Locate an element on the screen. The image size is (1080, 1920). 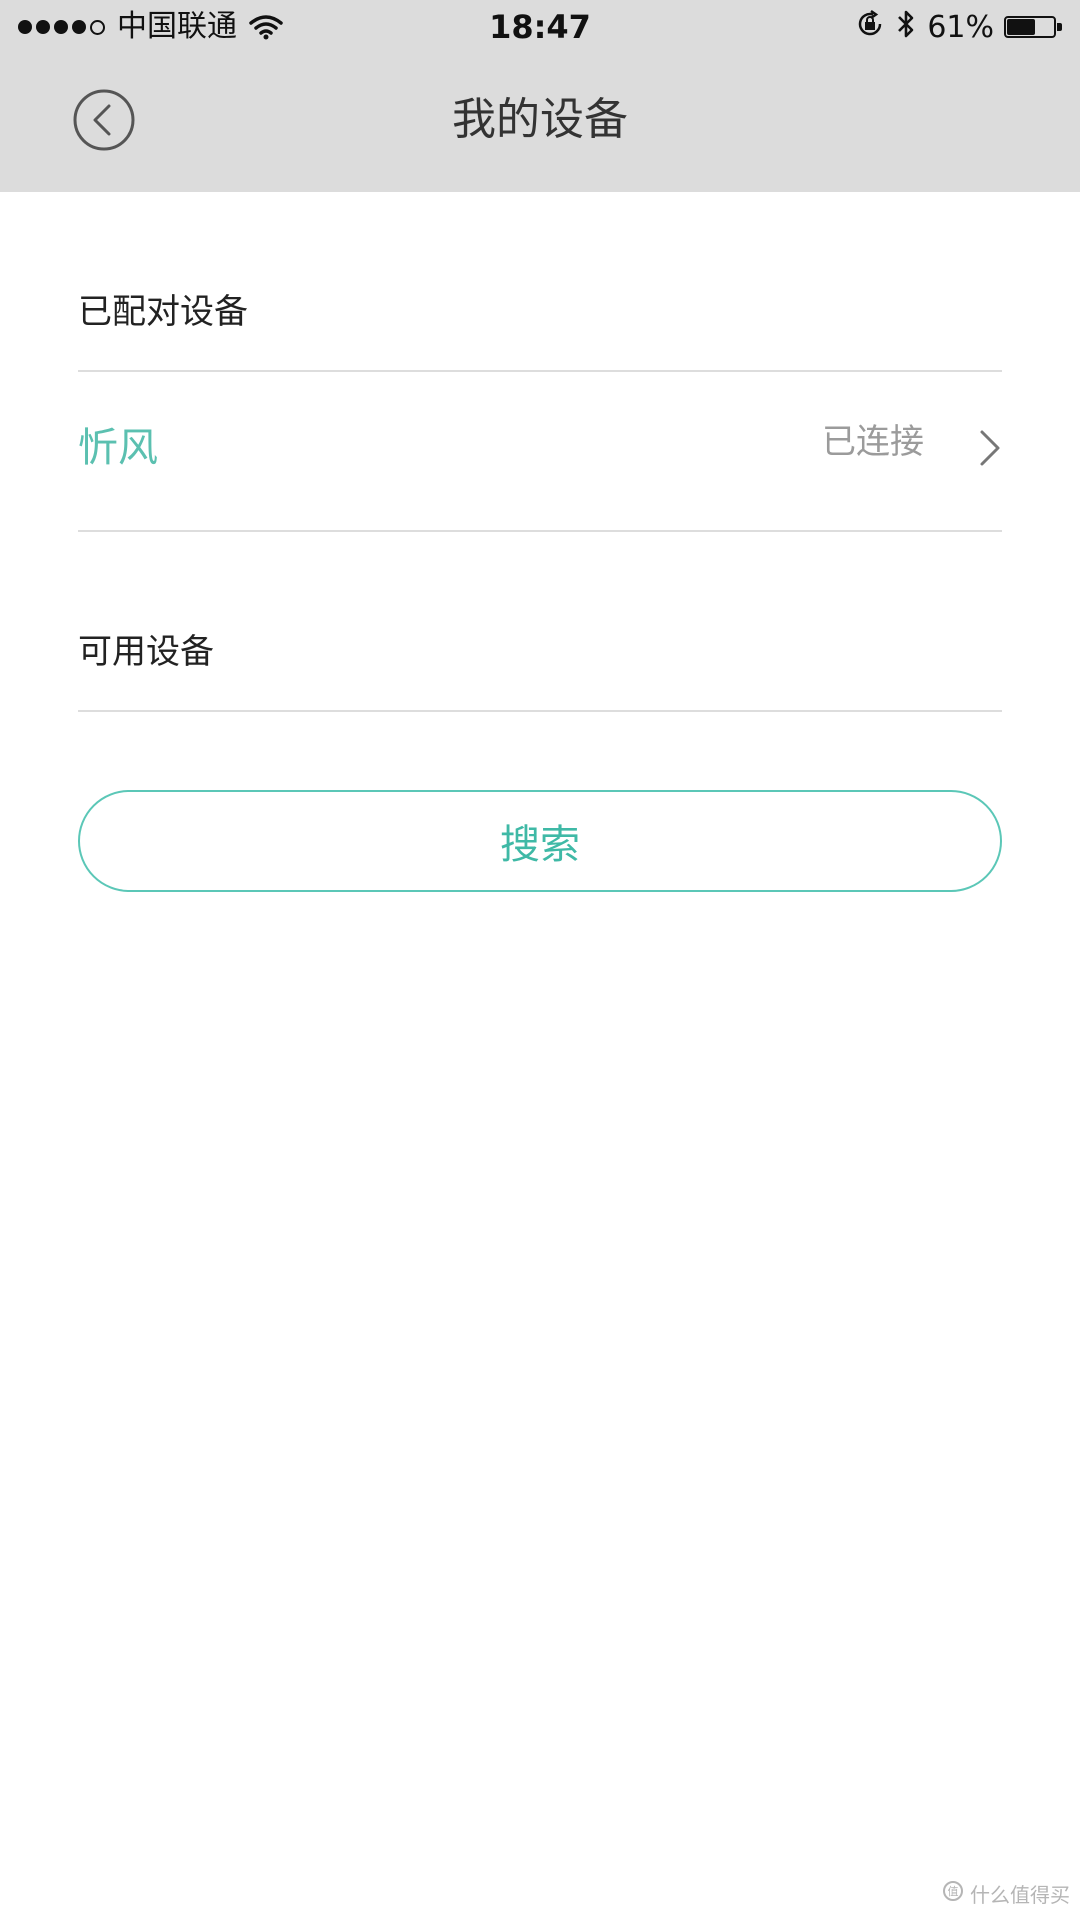
bluetooth-icon is located at coordinates (906, 28).